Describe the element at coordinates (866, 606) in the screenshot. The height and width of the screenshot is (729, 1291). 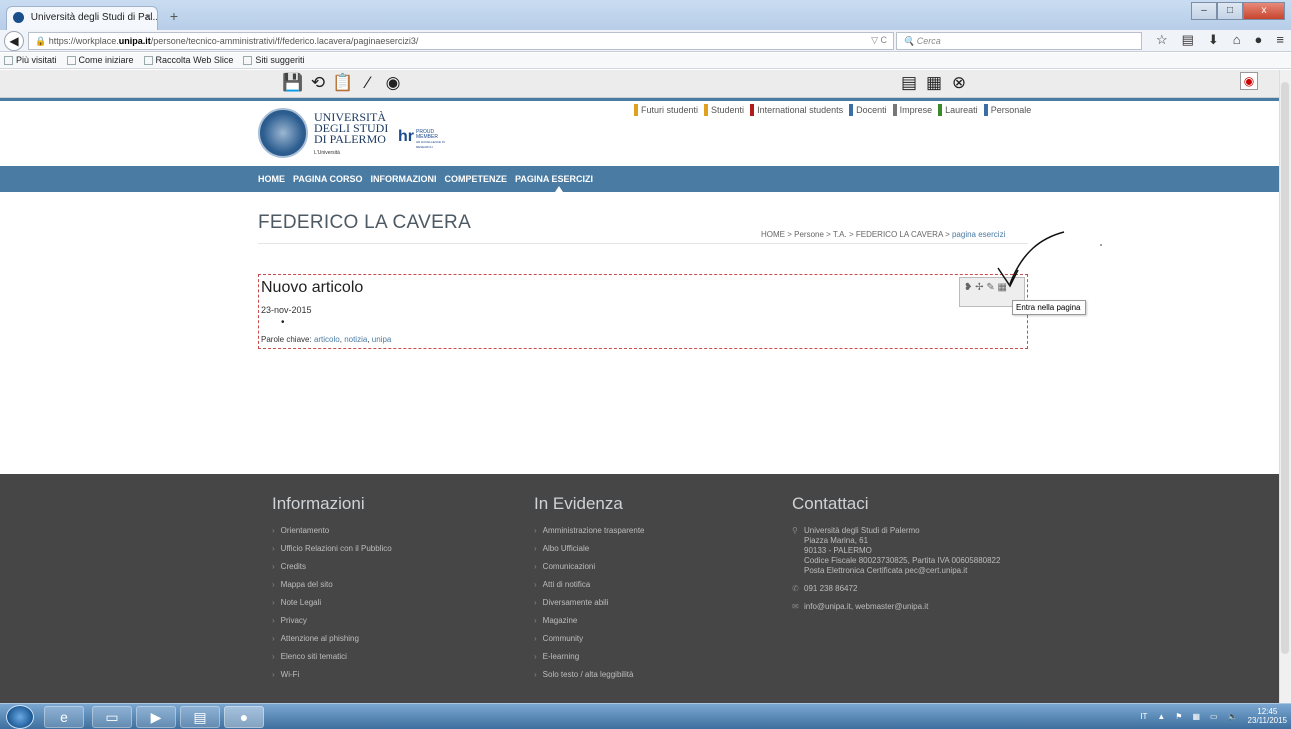
I see `email-address: info@unipa.it, webmaster@unipa.it` at that location.